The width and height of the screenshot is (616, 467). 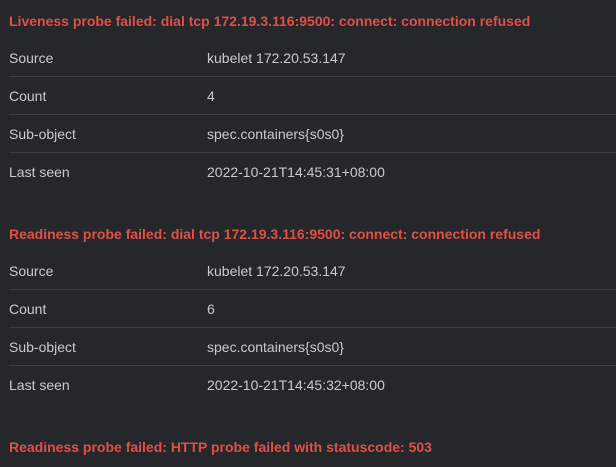 What do you see at coordinates (211, 96) in the screenshot?
I see `row-value: 4` at bounding box center [211, 96].